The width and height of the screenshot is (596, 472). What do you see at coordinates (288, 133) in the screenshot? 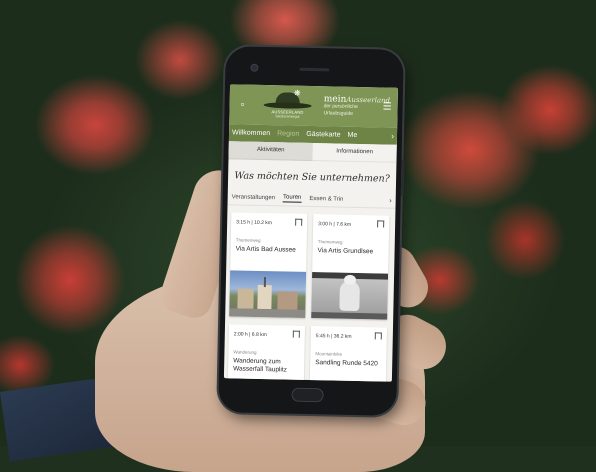
I see `nav-item-region: Region` at bounding box center [288, 133].